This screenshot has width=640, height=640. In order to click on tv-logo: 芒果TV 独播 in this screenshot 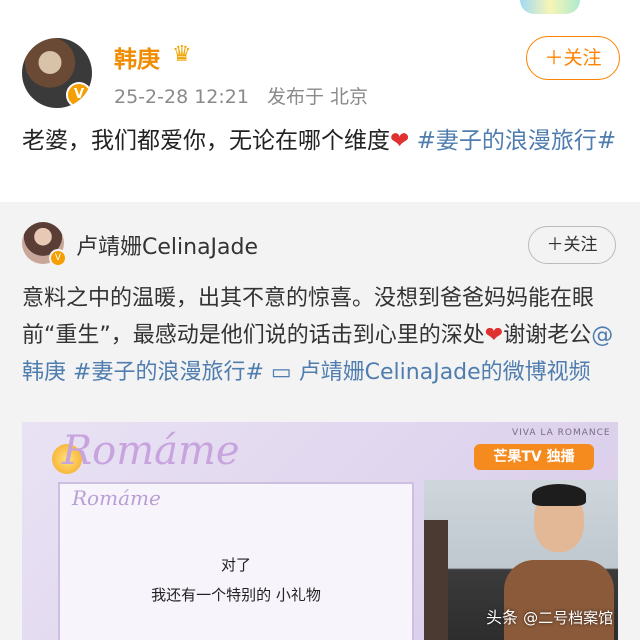, I will do `click(534, 457)`.